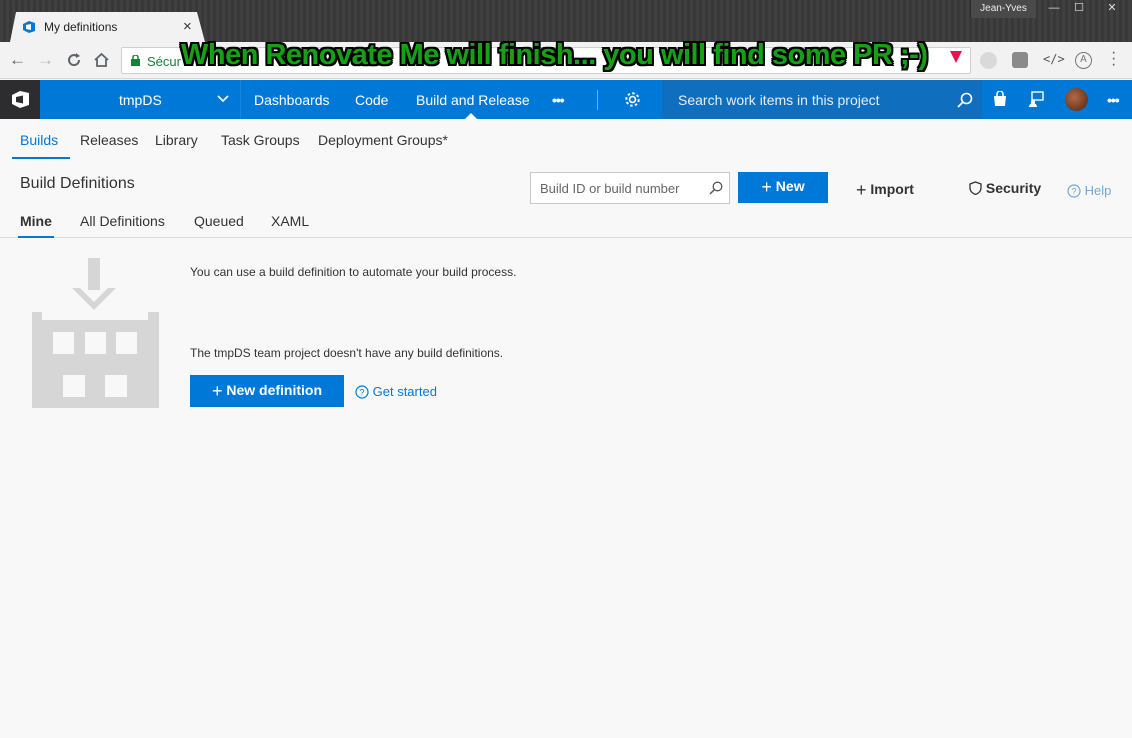 The width and height of the screenshot is (1132, 738). What do you see at coordinates (41, 158) in the screenshot?
I see `active-subnav-indicator` at bounding box center [41, 158].